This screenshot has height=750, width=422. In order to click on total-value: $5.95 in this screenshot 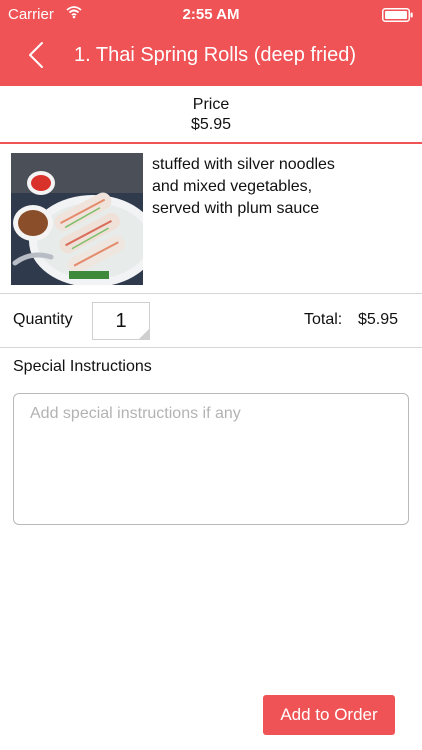, I will do `click(378, 319)`.